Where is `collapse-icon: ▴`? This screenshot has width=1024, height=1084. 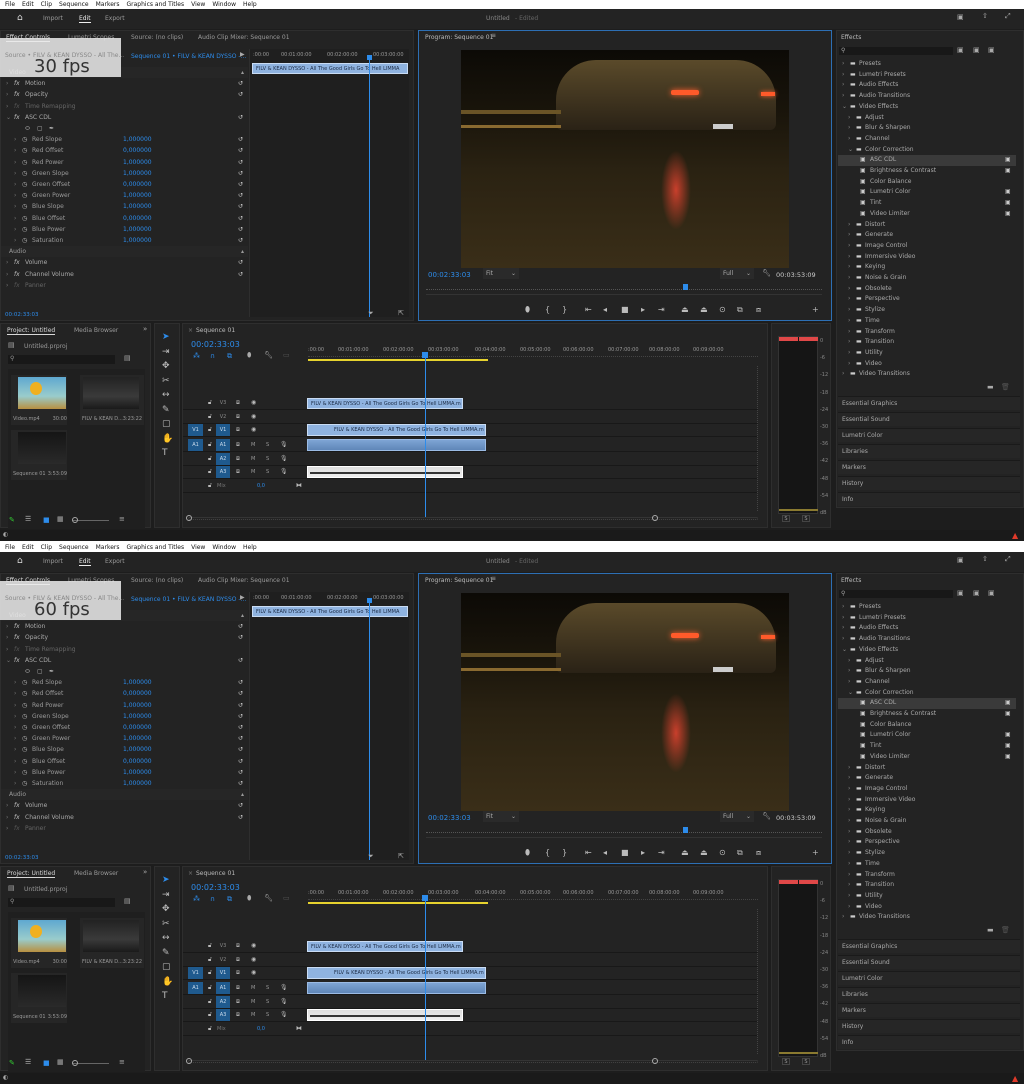 collapse-icon: ▴ is located at coordinates (242, 794).